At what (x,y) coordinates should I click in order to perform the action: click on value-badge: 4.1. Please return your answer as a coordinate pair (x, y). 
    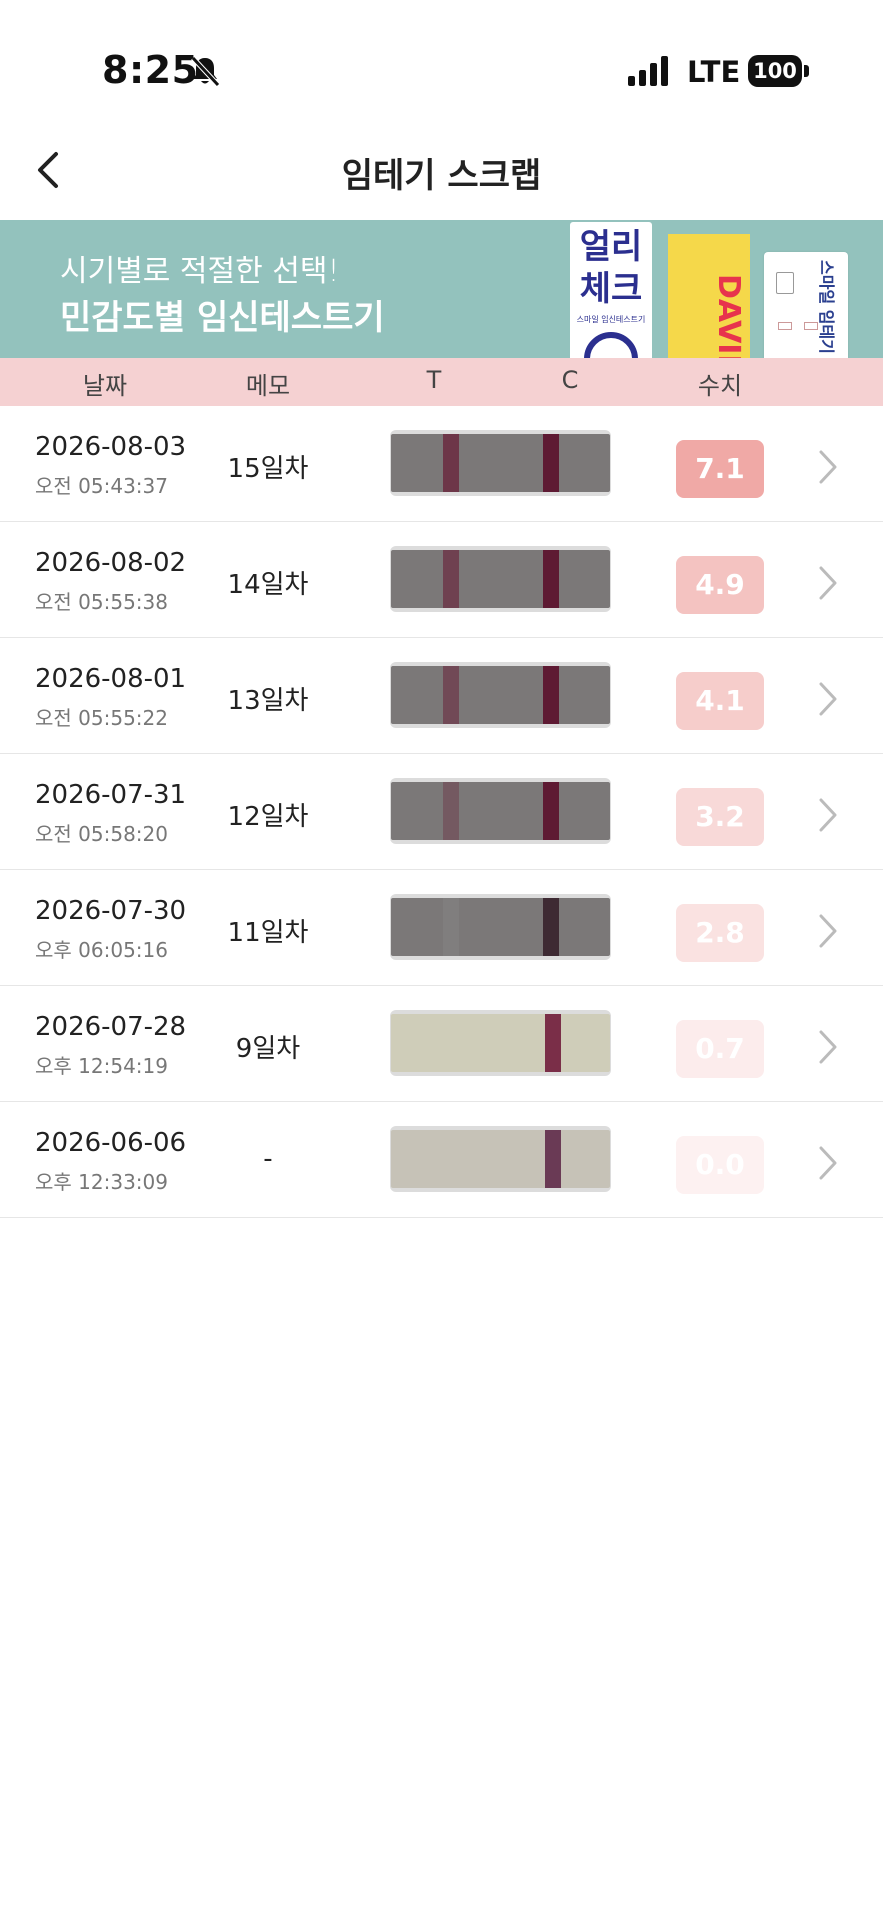
    Looking at the image, I should click on (720, 701).